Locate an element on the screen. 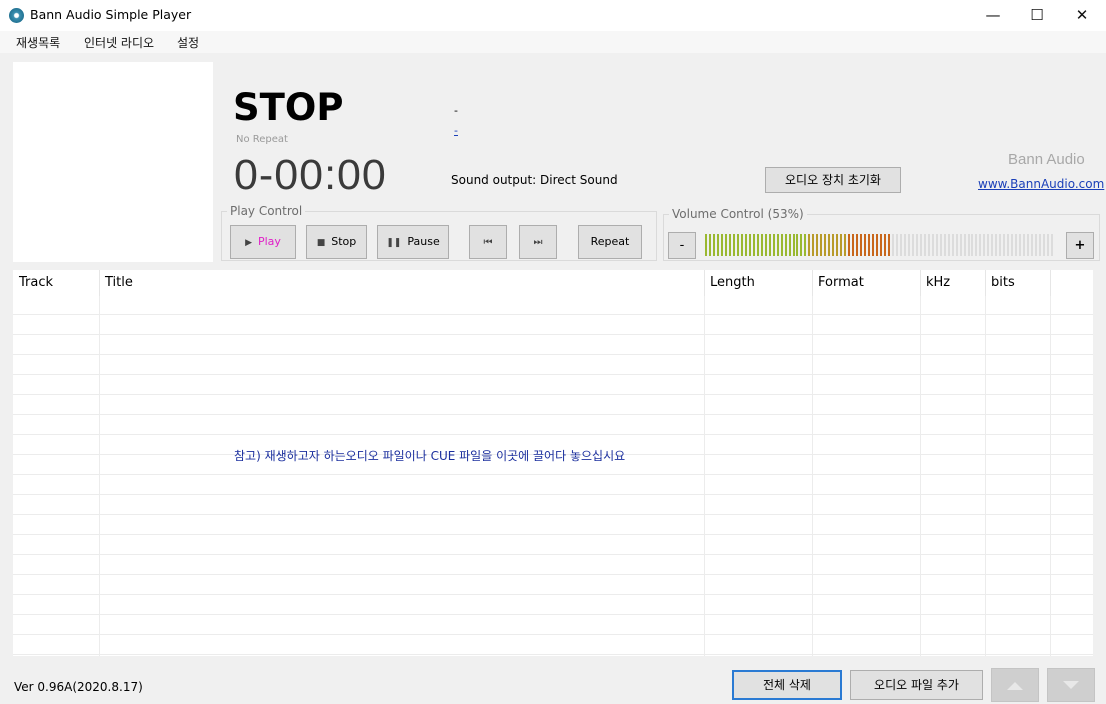  track-info-link: - is located at coordinates (456, 130).